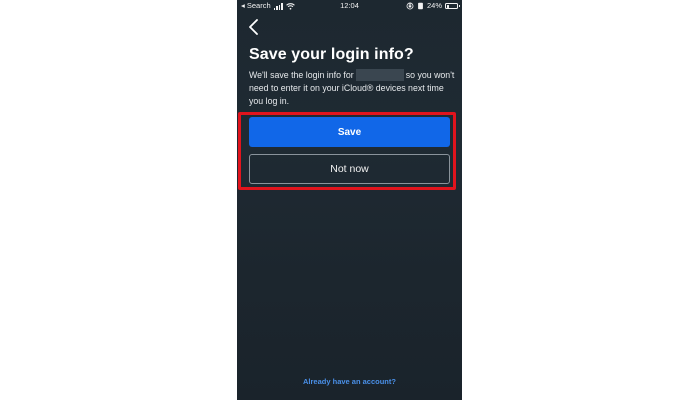 The width and height of the screenshot is (700, 400). I want to click on alarm-icon, so click(420, 6).